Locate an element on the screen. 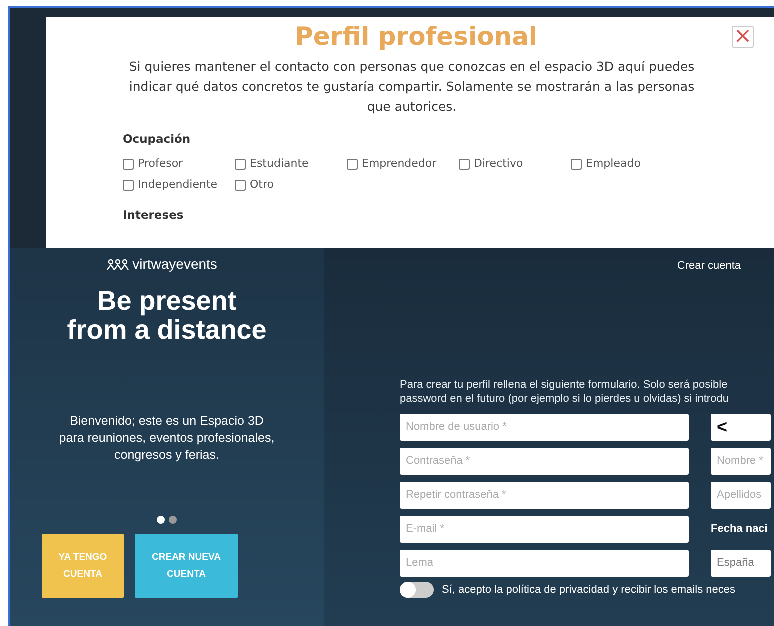 The height and width of the screenshot is (626, 774). input-field: E-mail * is located at coordinates (544, 529).